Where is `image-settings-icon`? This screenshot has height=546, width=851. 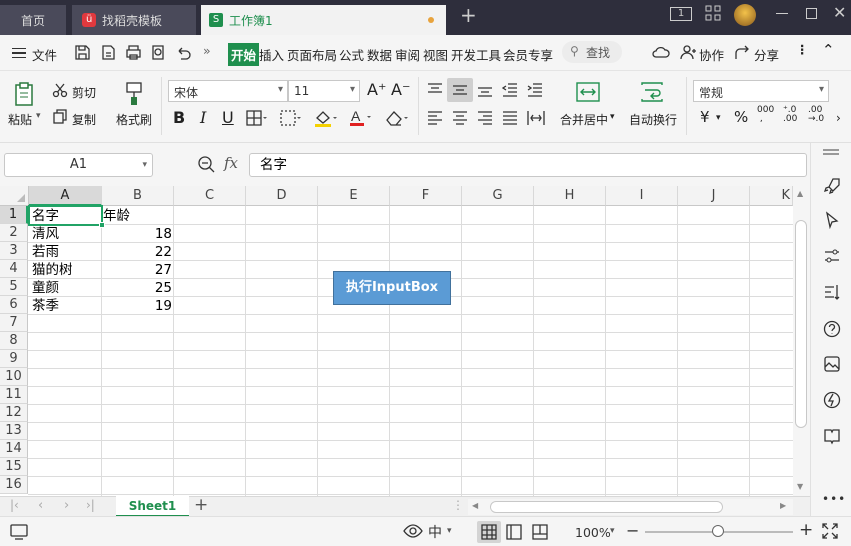
image-settings-icon is located at coordinates (832, 364).